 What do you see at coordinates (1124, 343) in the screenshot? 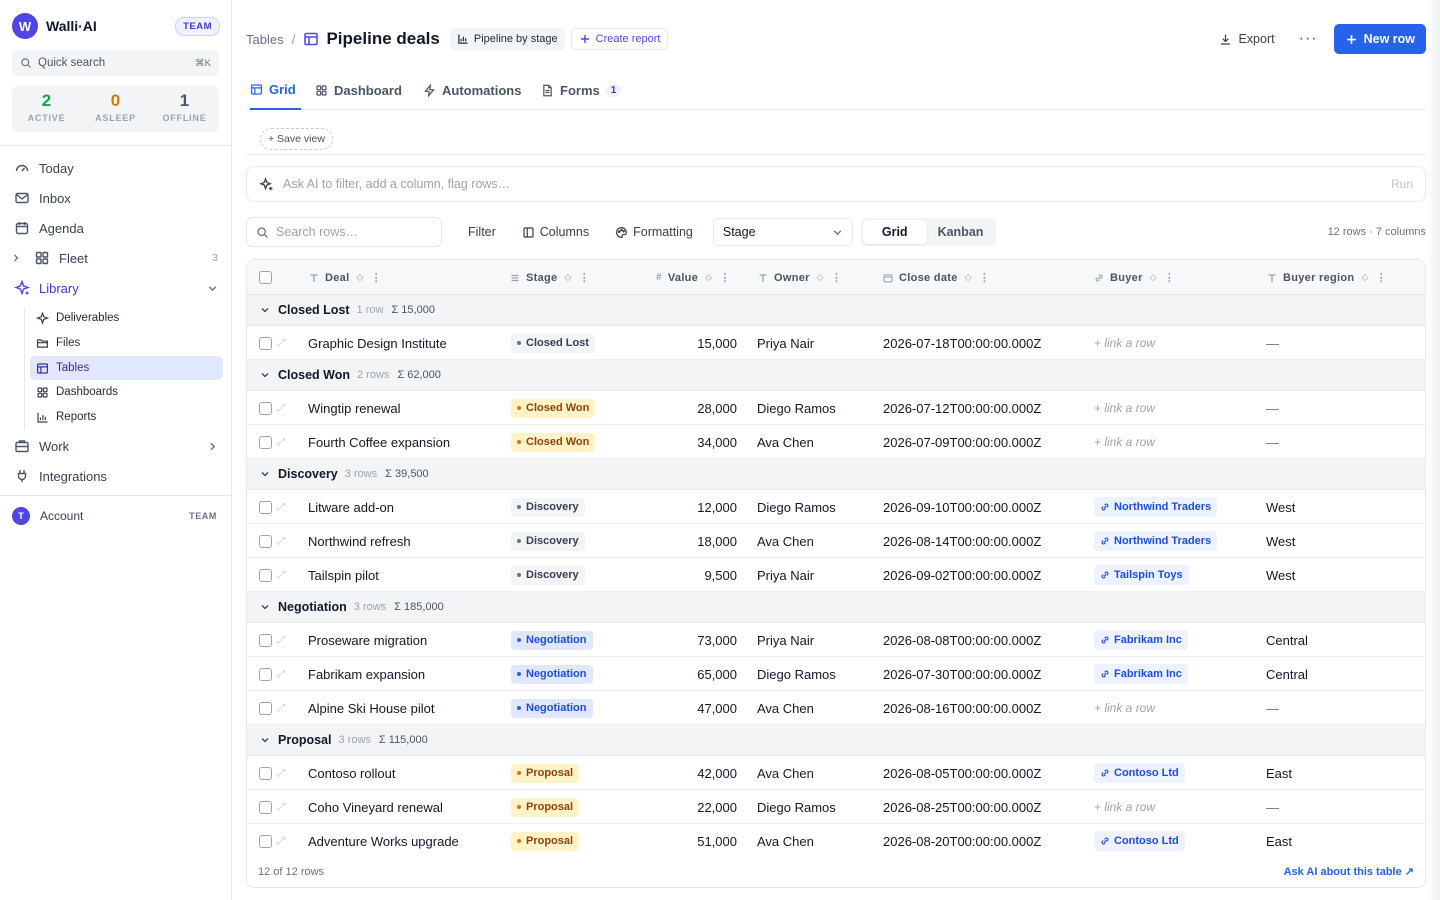
I see `buyer-cell: + link a row` at bounding box center [1124, 343].